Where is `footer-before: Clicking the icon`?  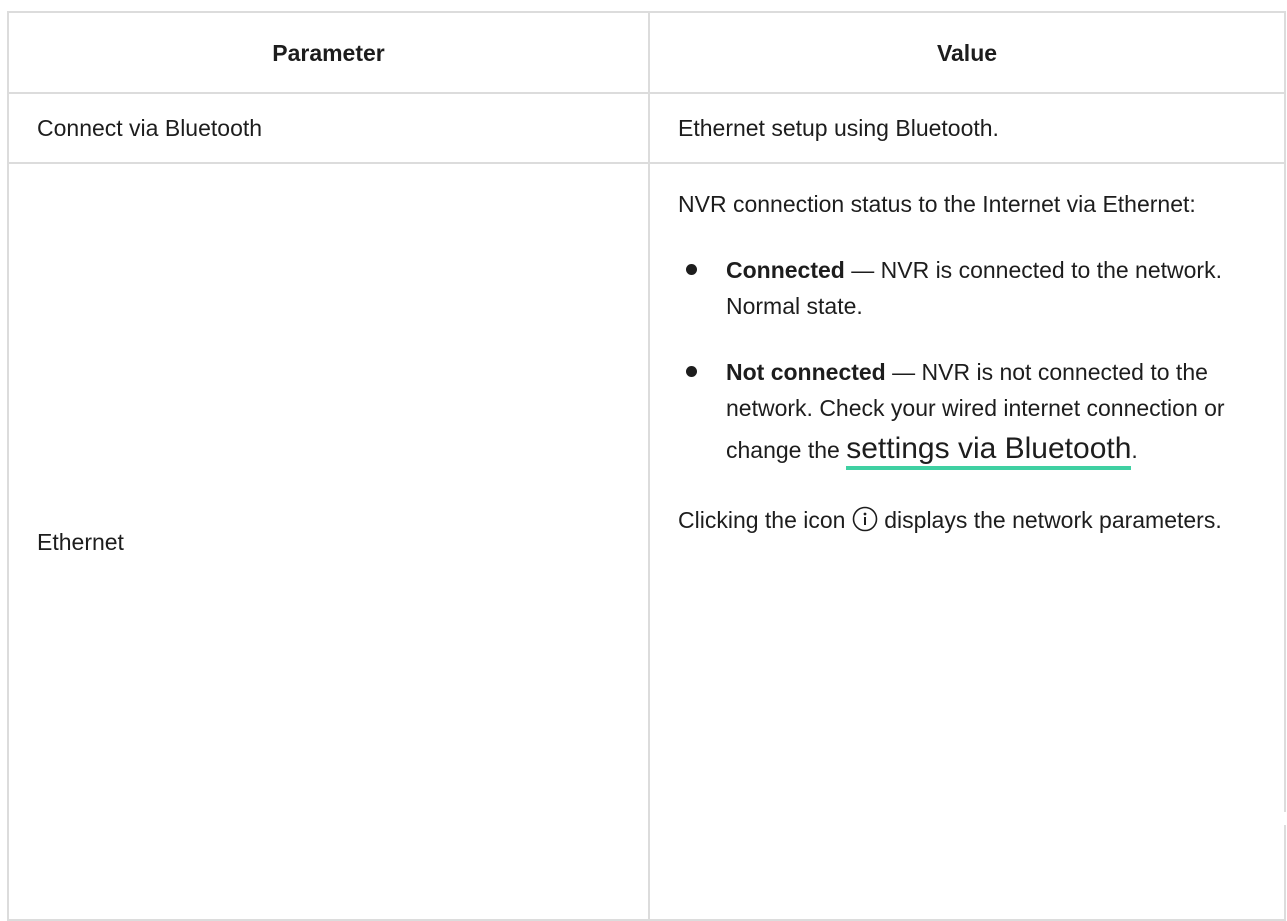
footer-before: Clicking the icon is located at coordinates (765, 520).